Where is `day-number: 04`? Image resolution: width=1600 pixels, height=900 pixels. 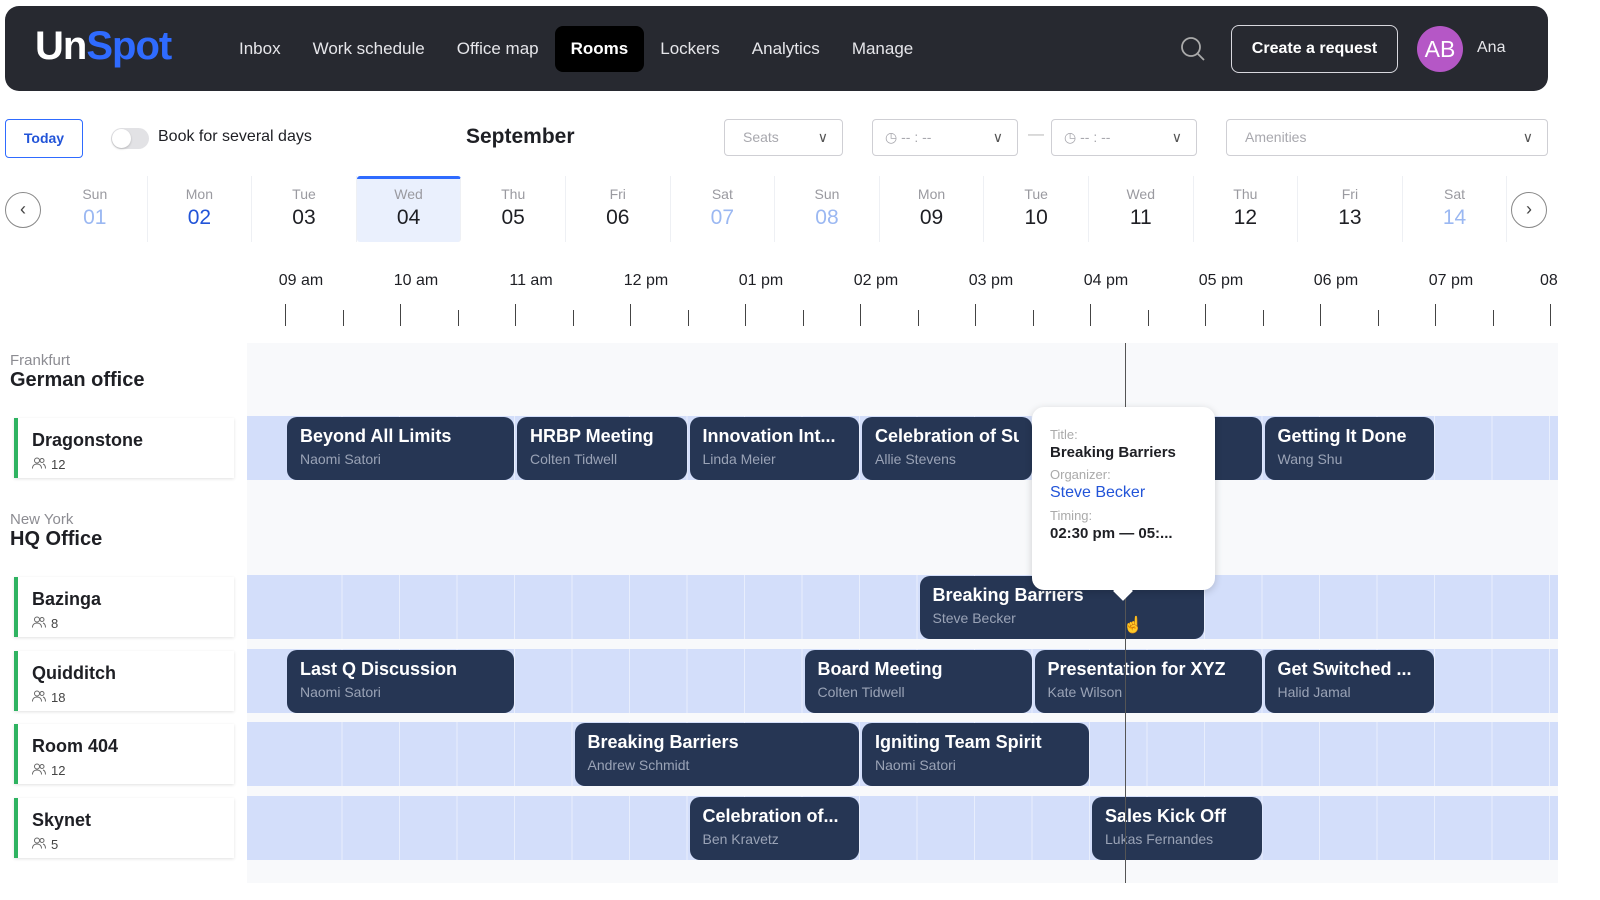 day-number: 04 is located at coordinates (408, 217).